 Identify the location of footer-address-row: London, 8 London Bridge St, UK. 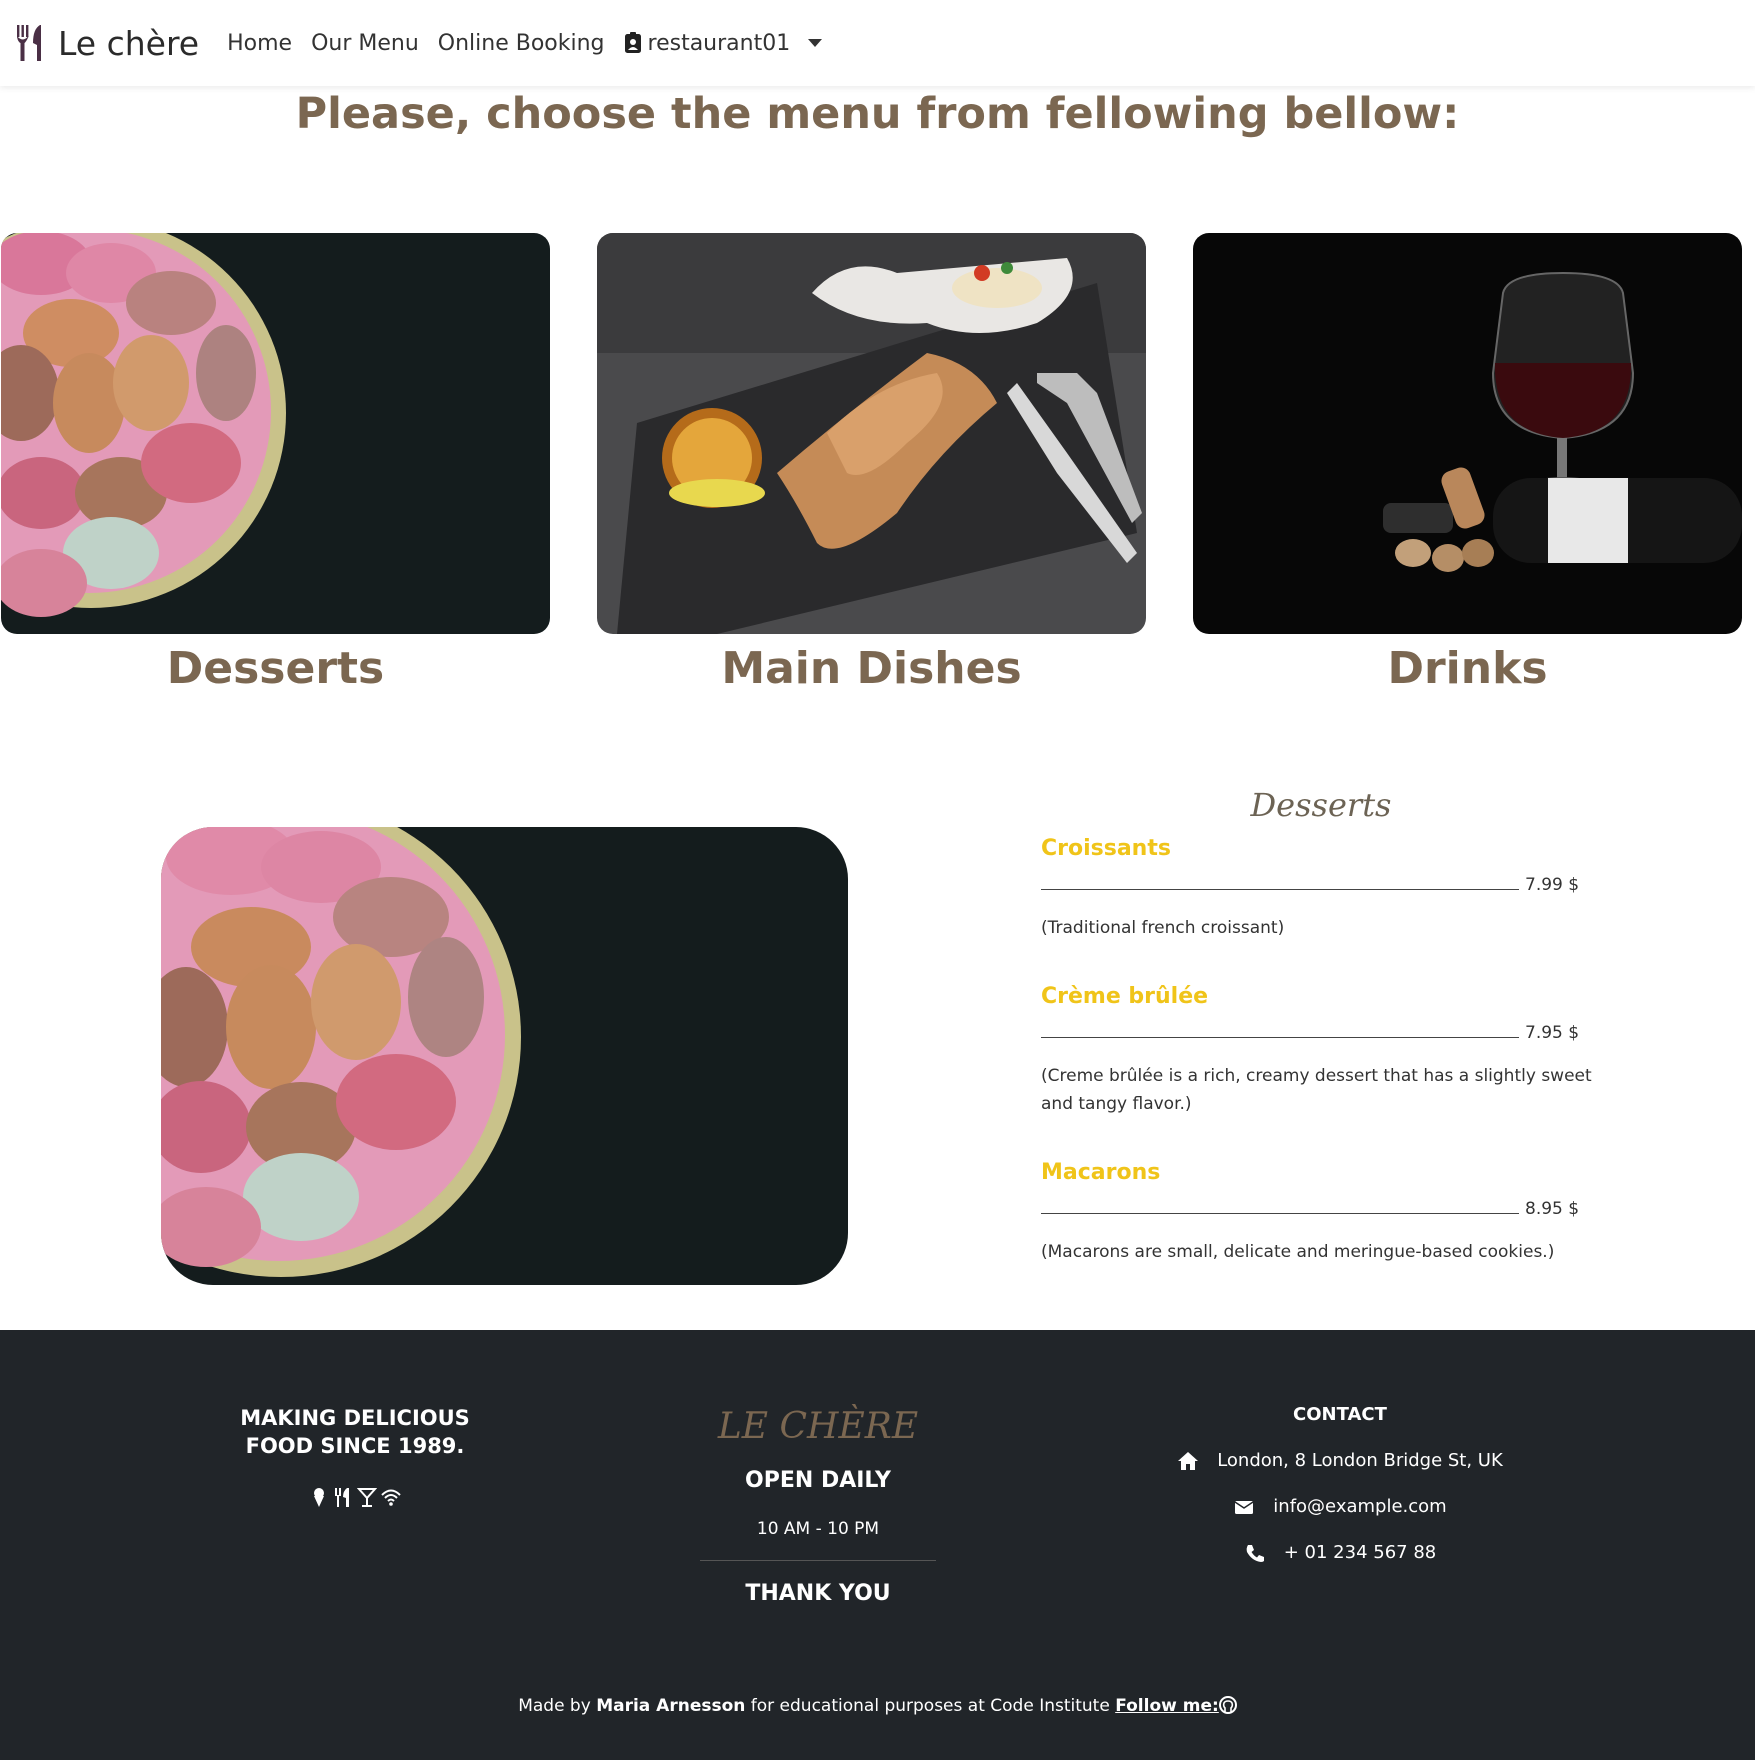
(1340, 1461).